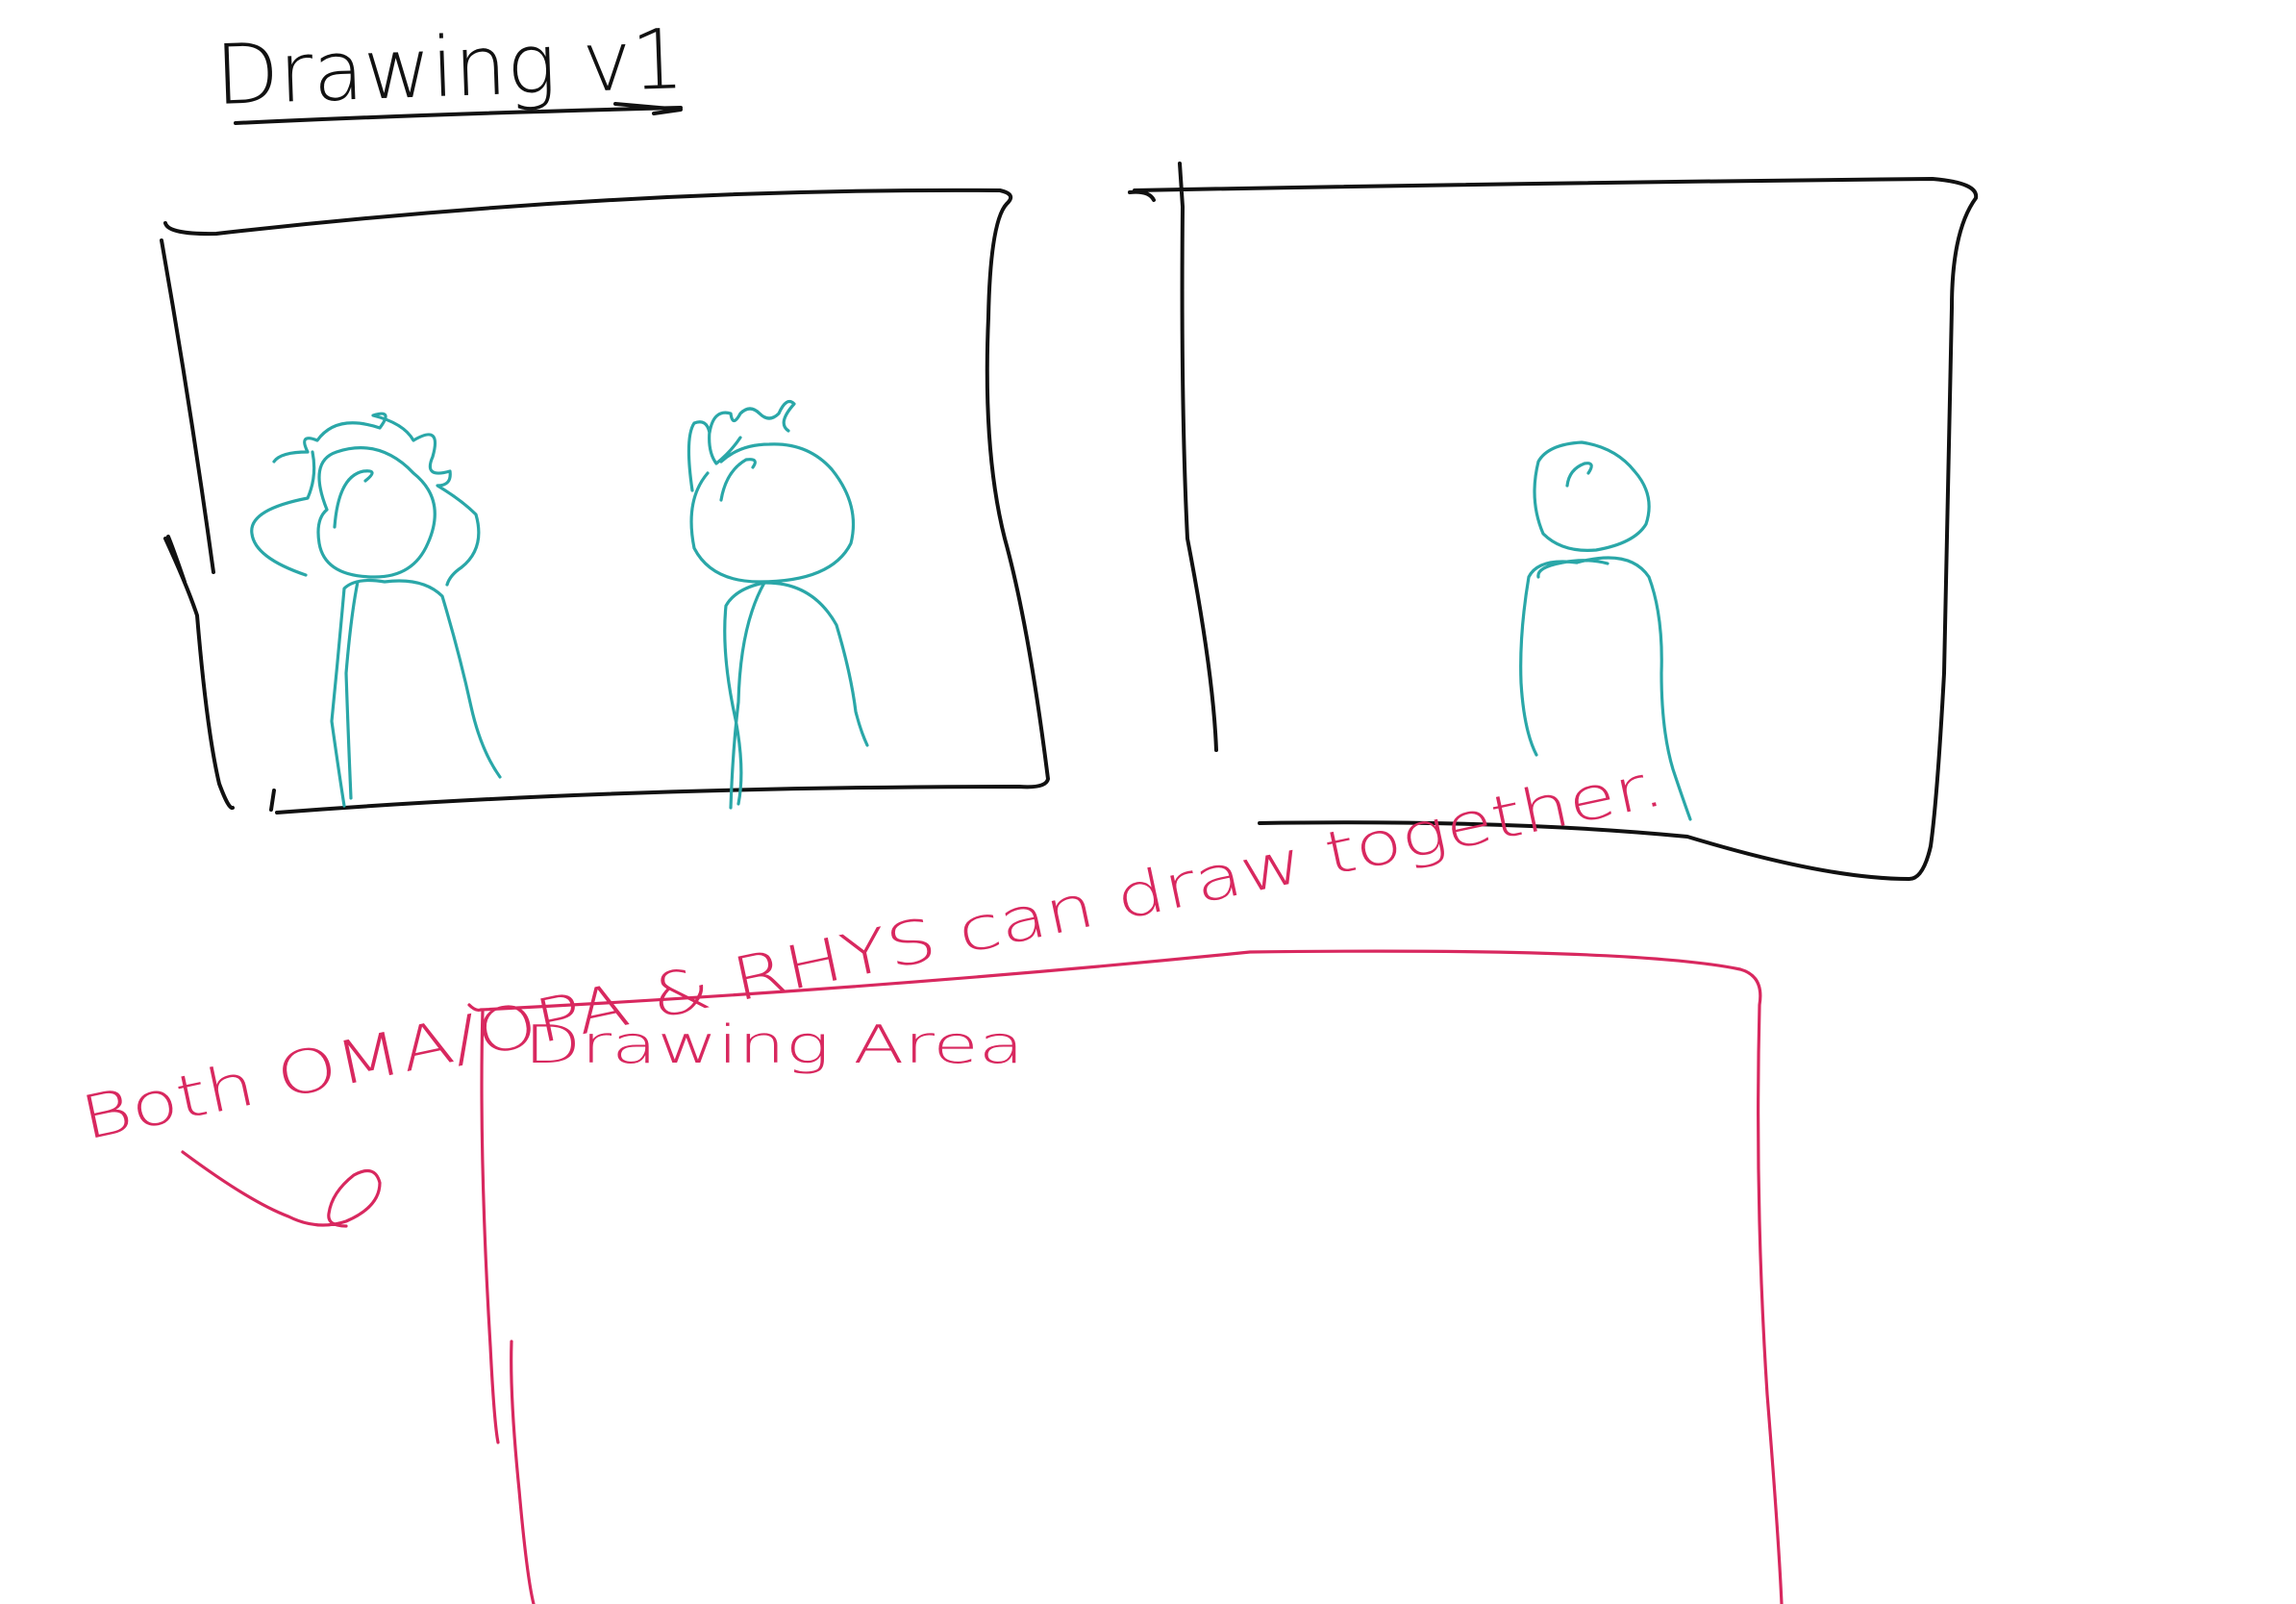 The image size is (2296, 1604). I want to click on sketch-title: Drawing v1, so click(449, 68).